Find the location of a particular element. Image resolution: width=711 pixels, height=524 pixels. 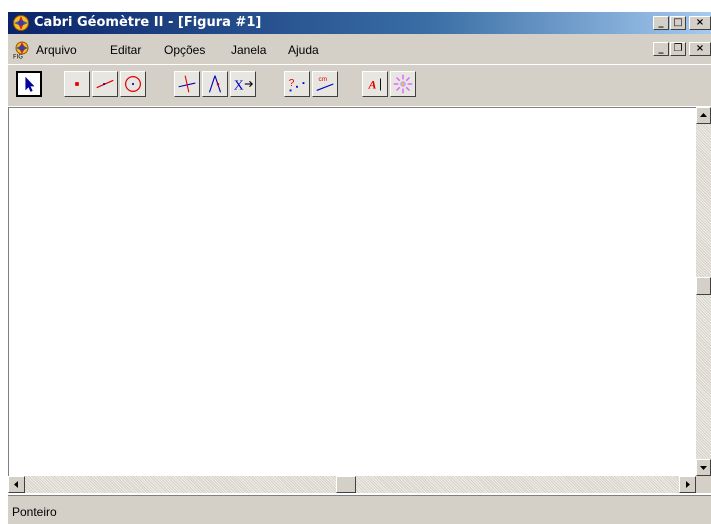

status-text: Ponteiro is located at coordinates (34, 512).